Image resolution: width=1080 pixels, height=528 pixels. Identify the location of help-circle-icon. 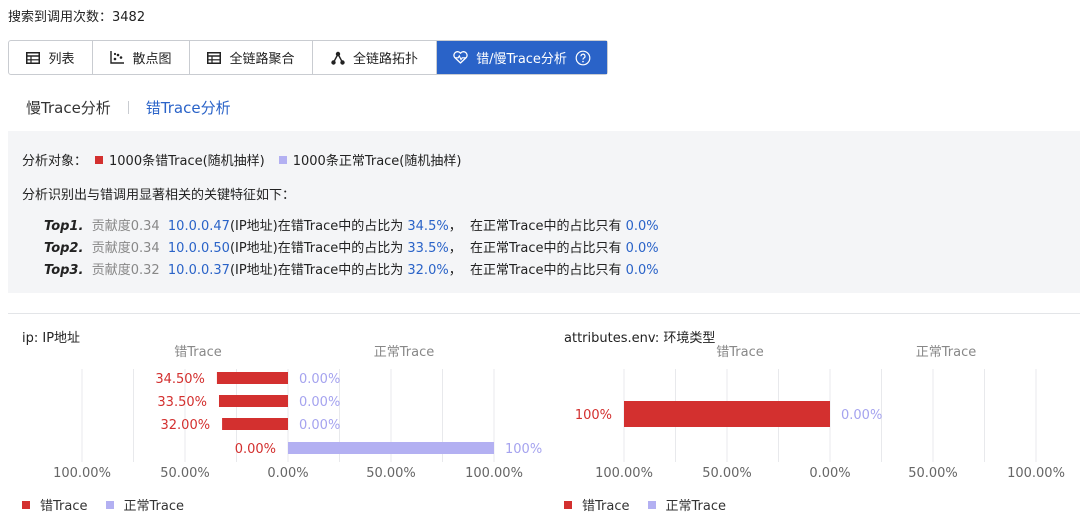
(583, 58).